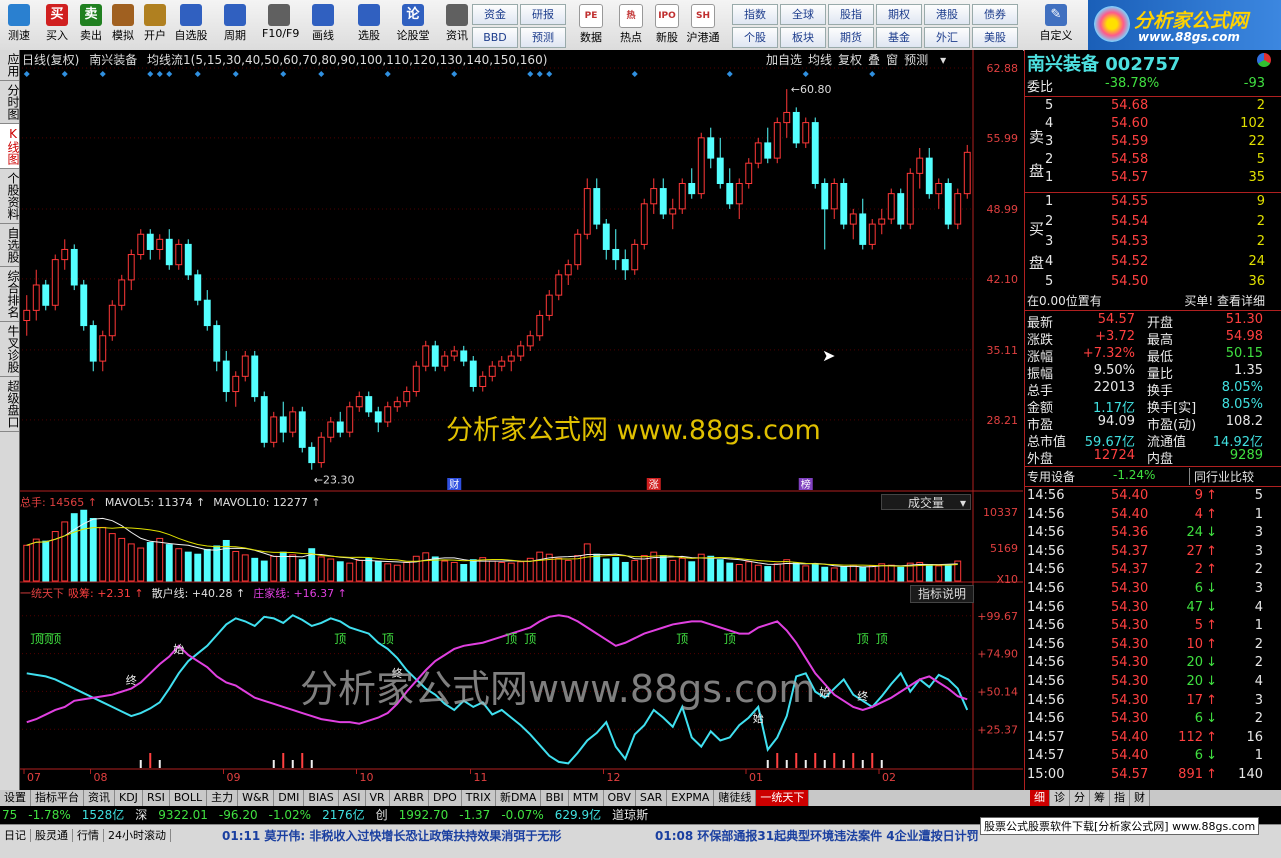  I want to click on toolbar-grid-button: 研报, so click(543, 14).